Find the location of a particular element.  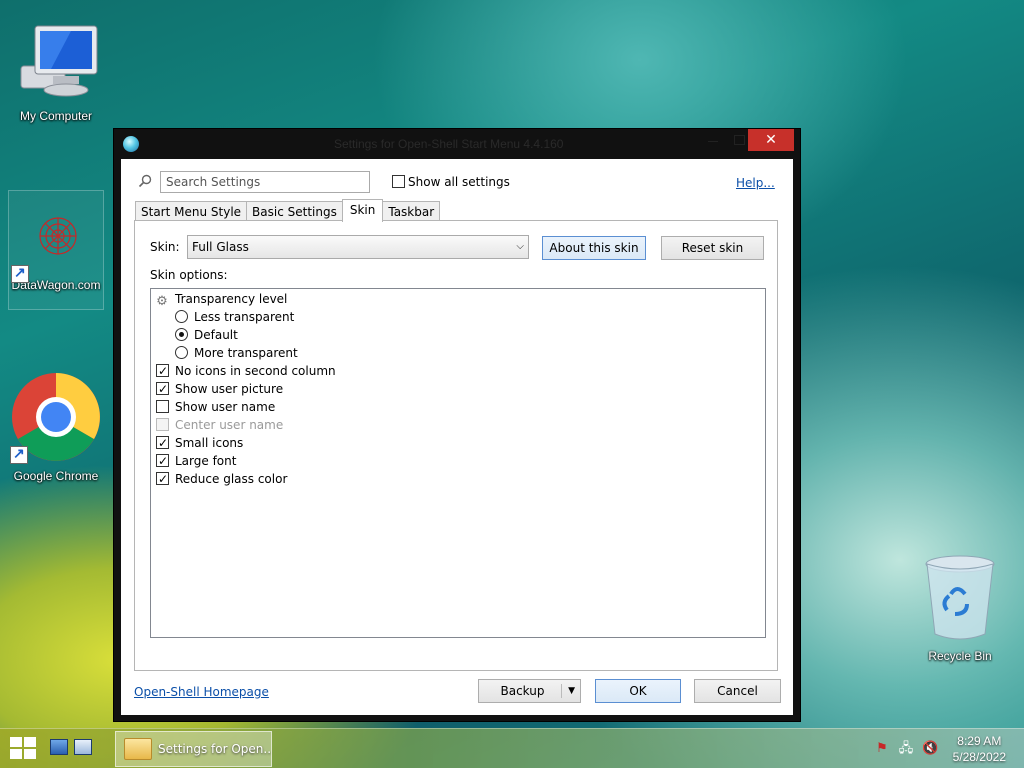

action-center-flag-icon: ⚑ is located at coordinates (882, 749).